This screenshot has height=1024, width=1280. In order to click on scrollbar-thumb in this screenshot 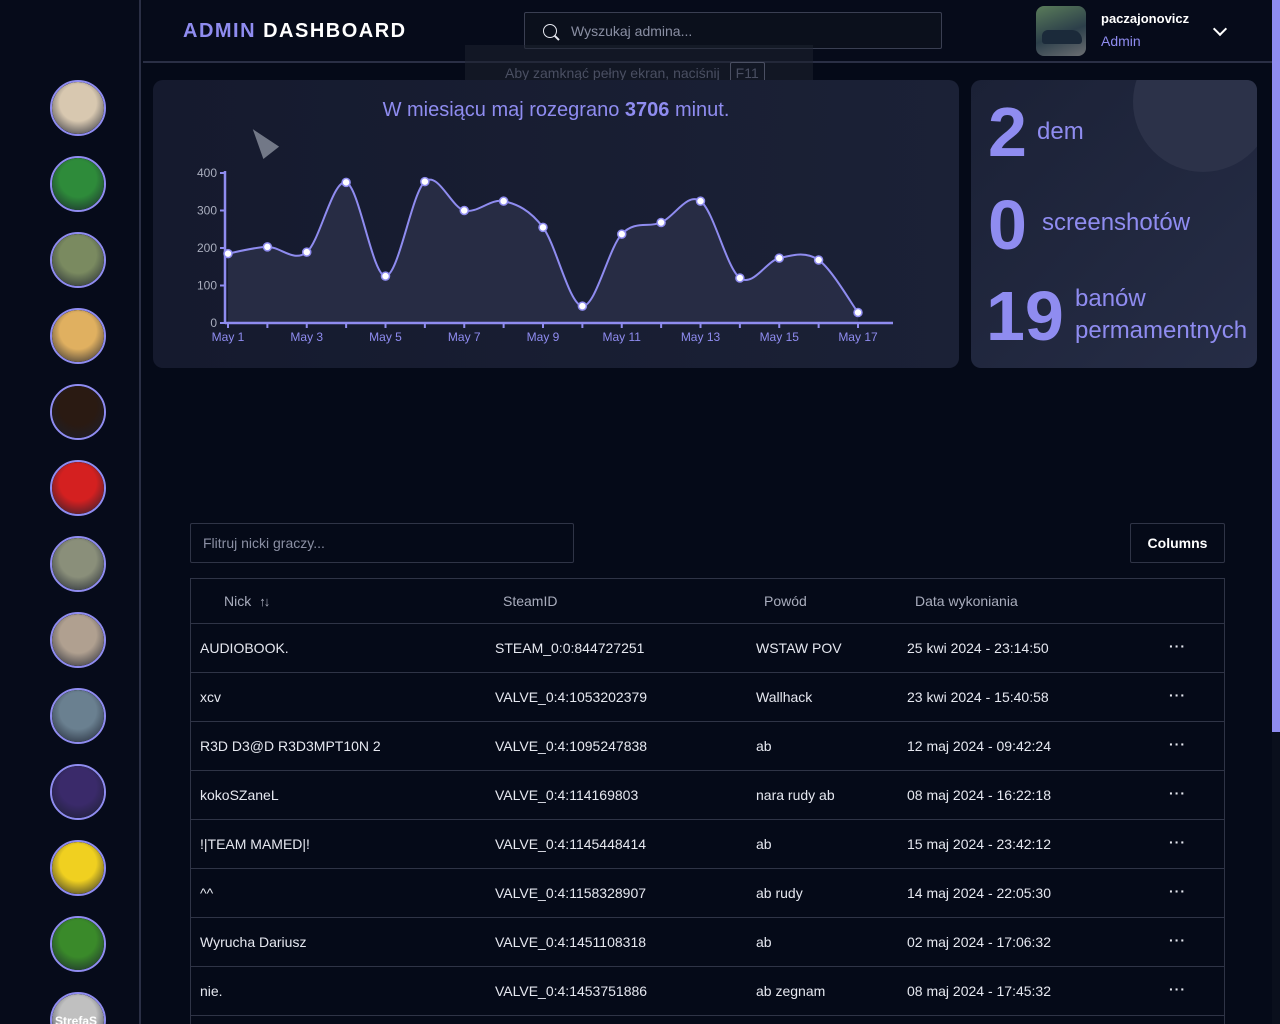, I will do `click(1276, 366)`.